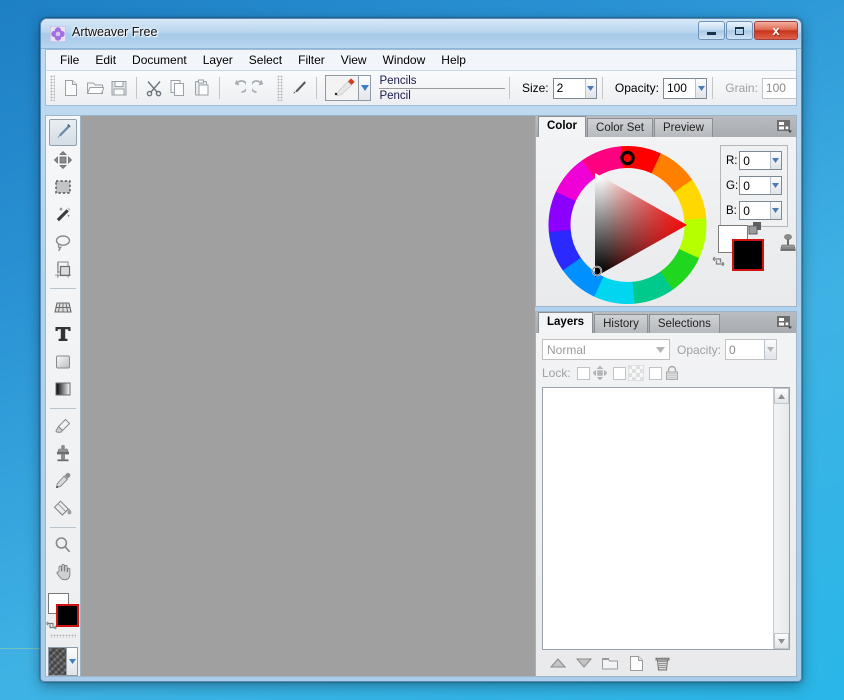 This screenshot has width=844, height=700. What do you see at coordinates (71, 88) in the screenshot?
I see `new-document-icon` at bounding box center [71, 88].